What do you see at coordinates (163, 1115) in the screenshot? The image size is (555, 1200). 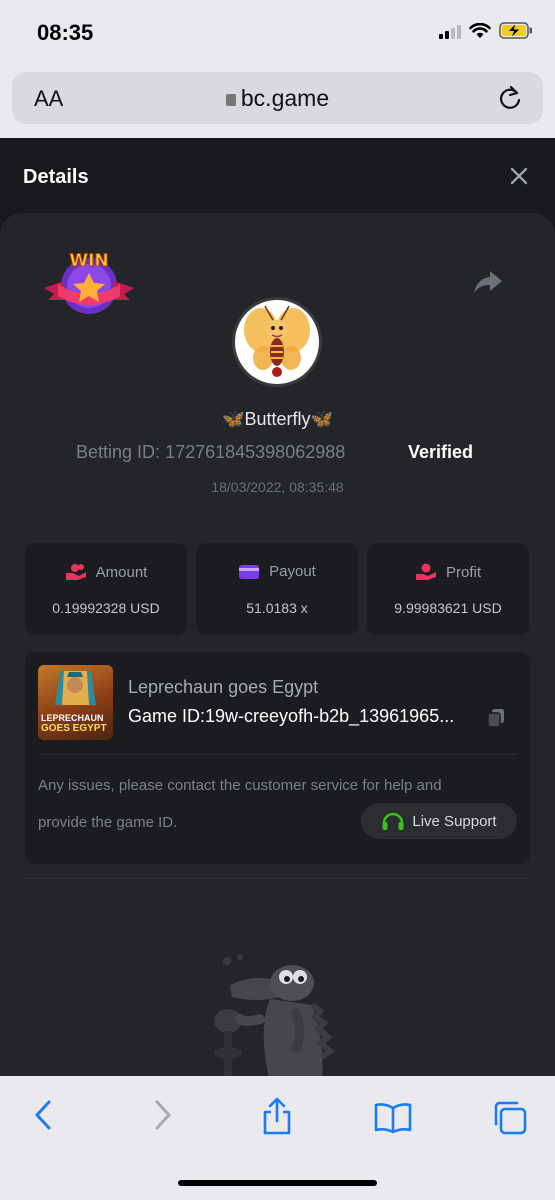 I see `forward-icon` at bounding box center [163, 1115].